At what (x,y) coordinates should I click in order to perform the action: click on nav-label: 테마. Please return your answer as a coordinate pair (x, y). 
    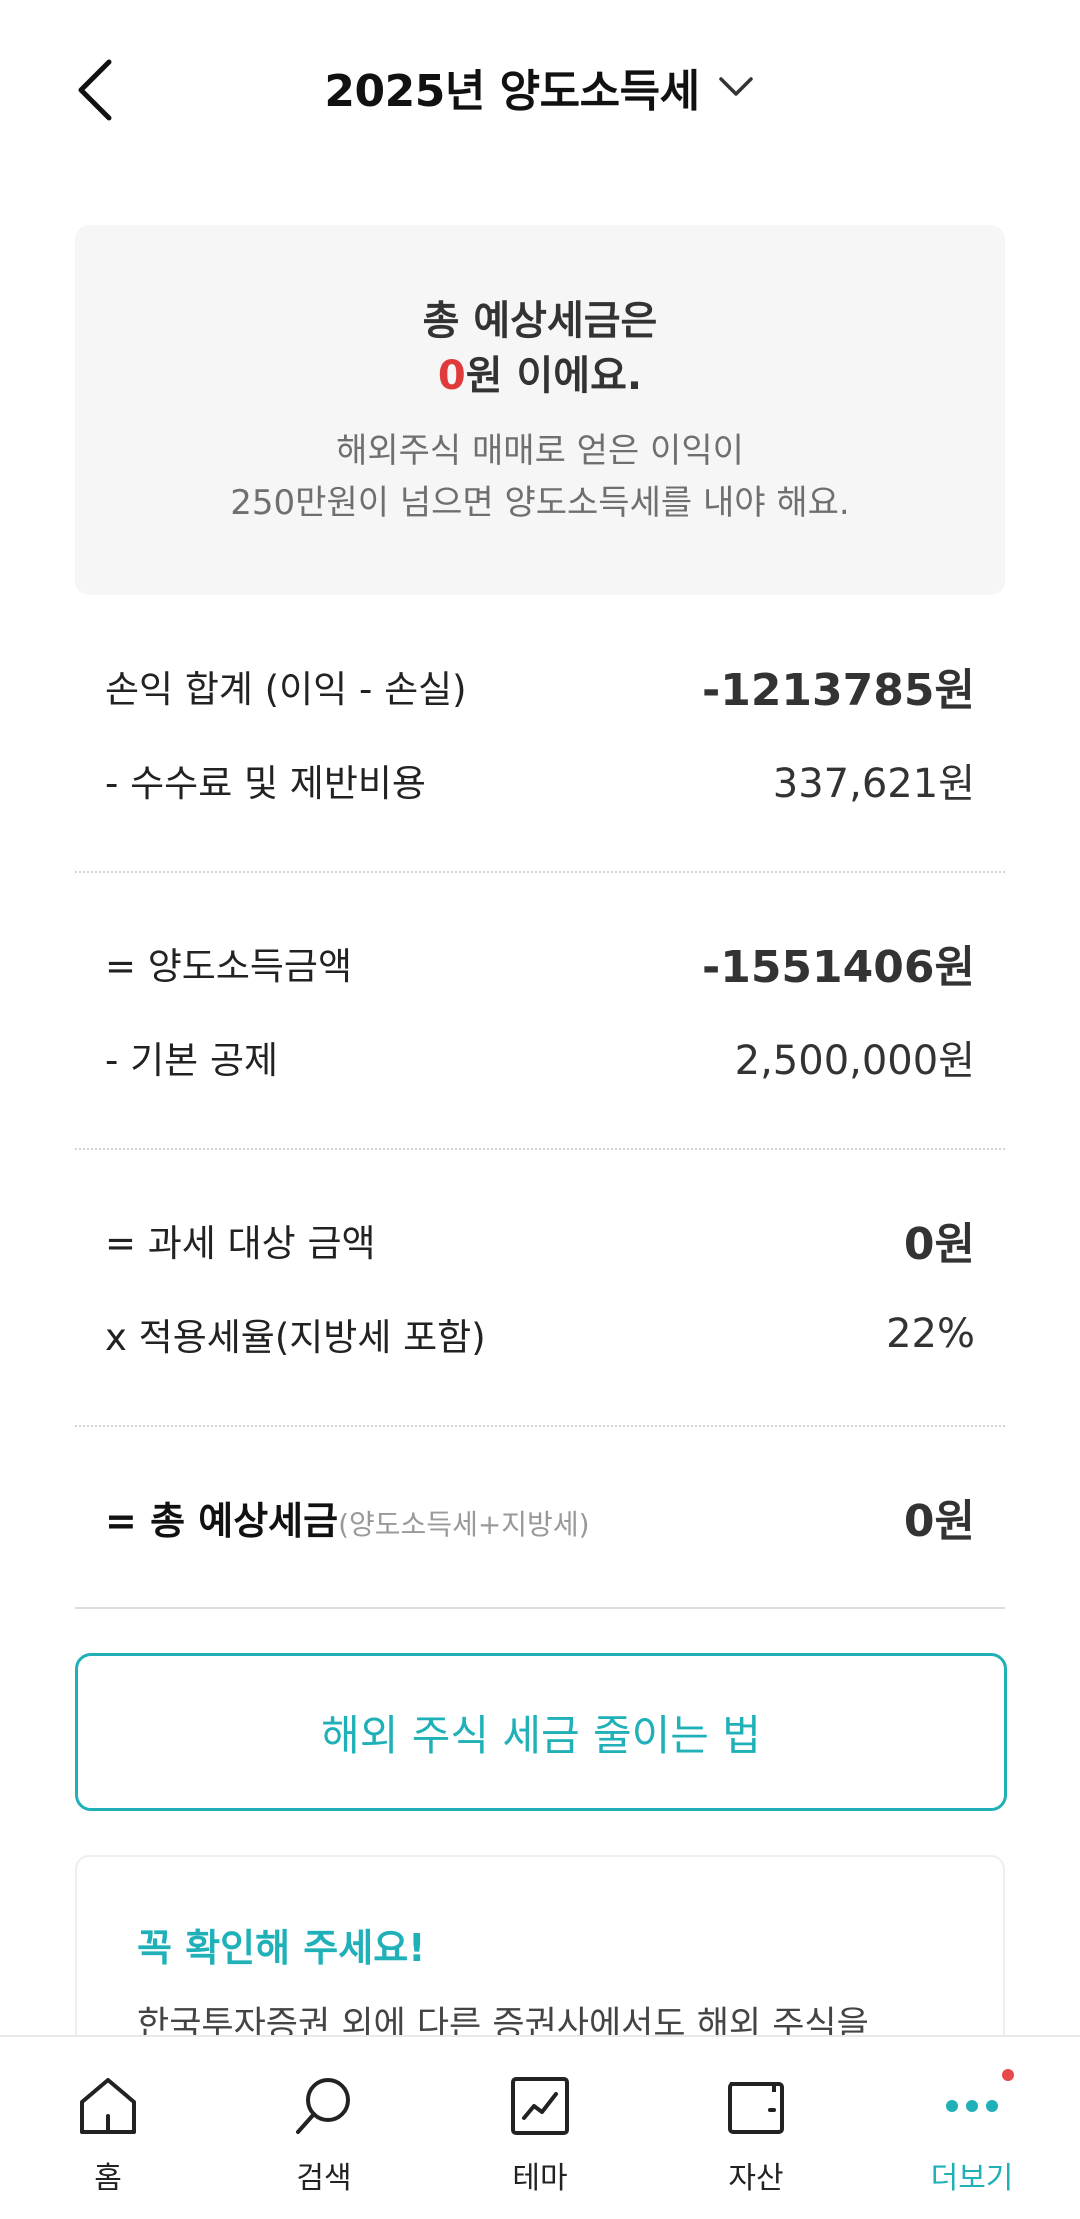
    Looking at the image, I should click on (540, 2178).